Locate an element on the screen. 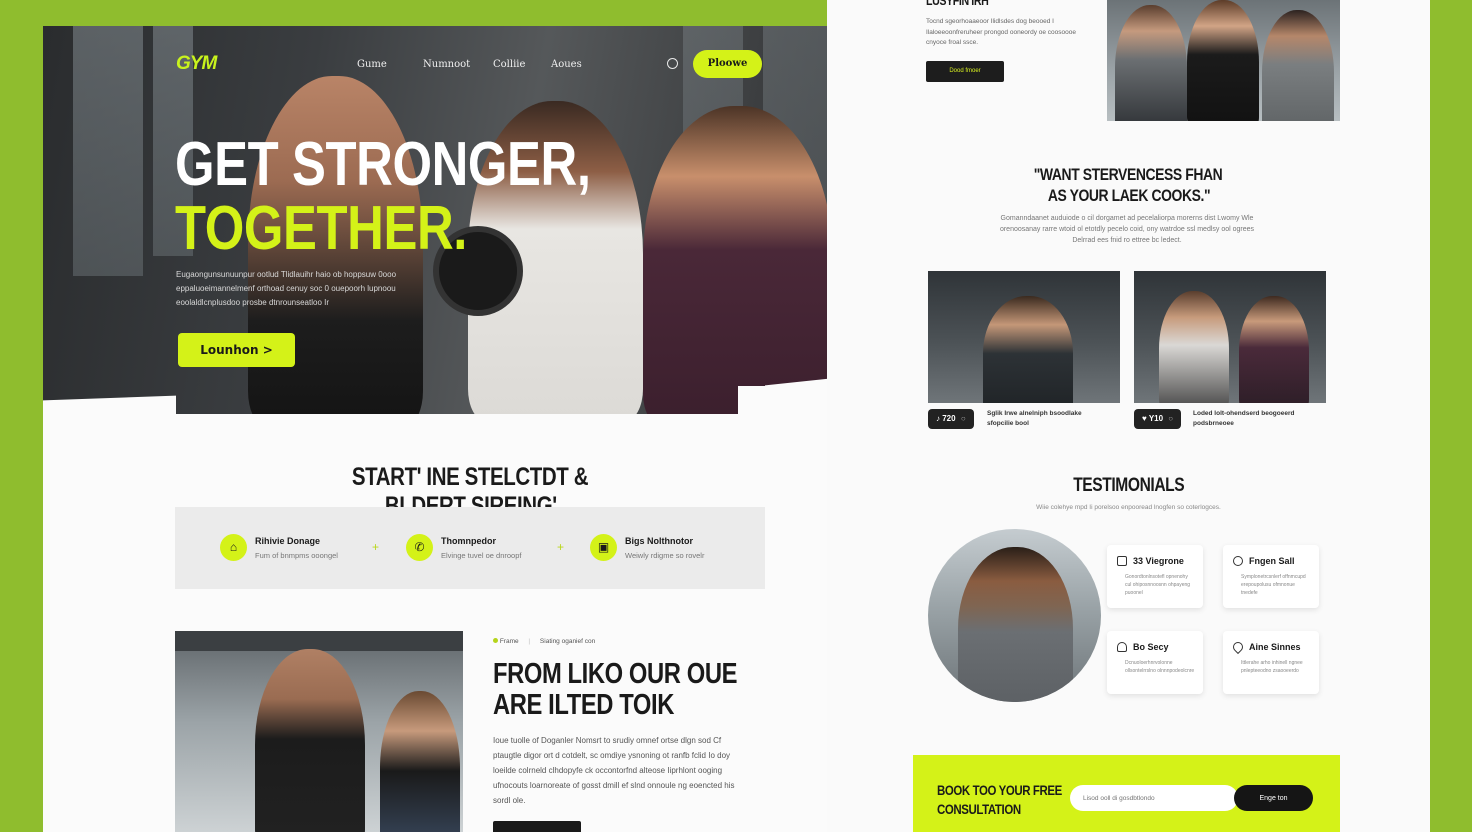 The image size is (1472, 832). top-section-title: LUSYFIN IRH is located at coordinates (957, 4).